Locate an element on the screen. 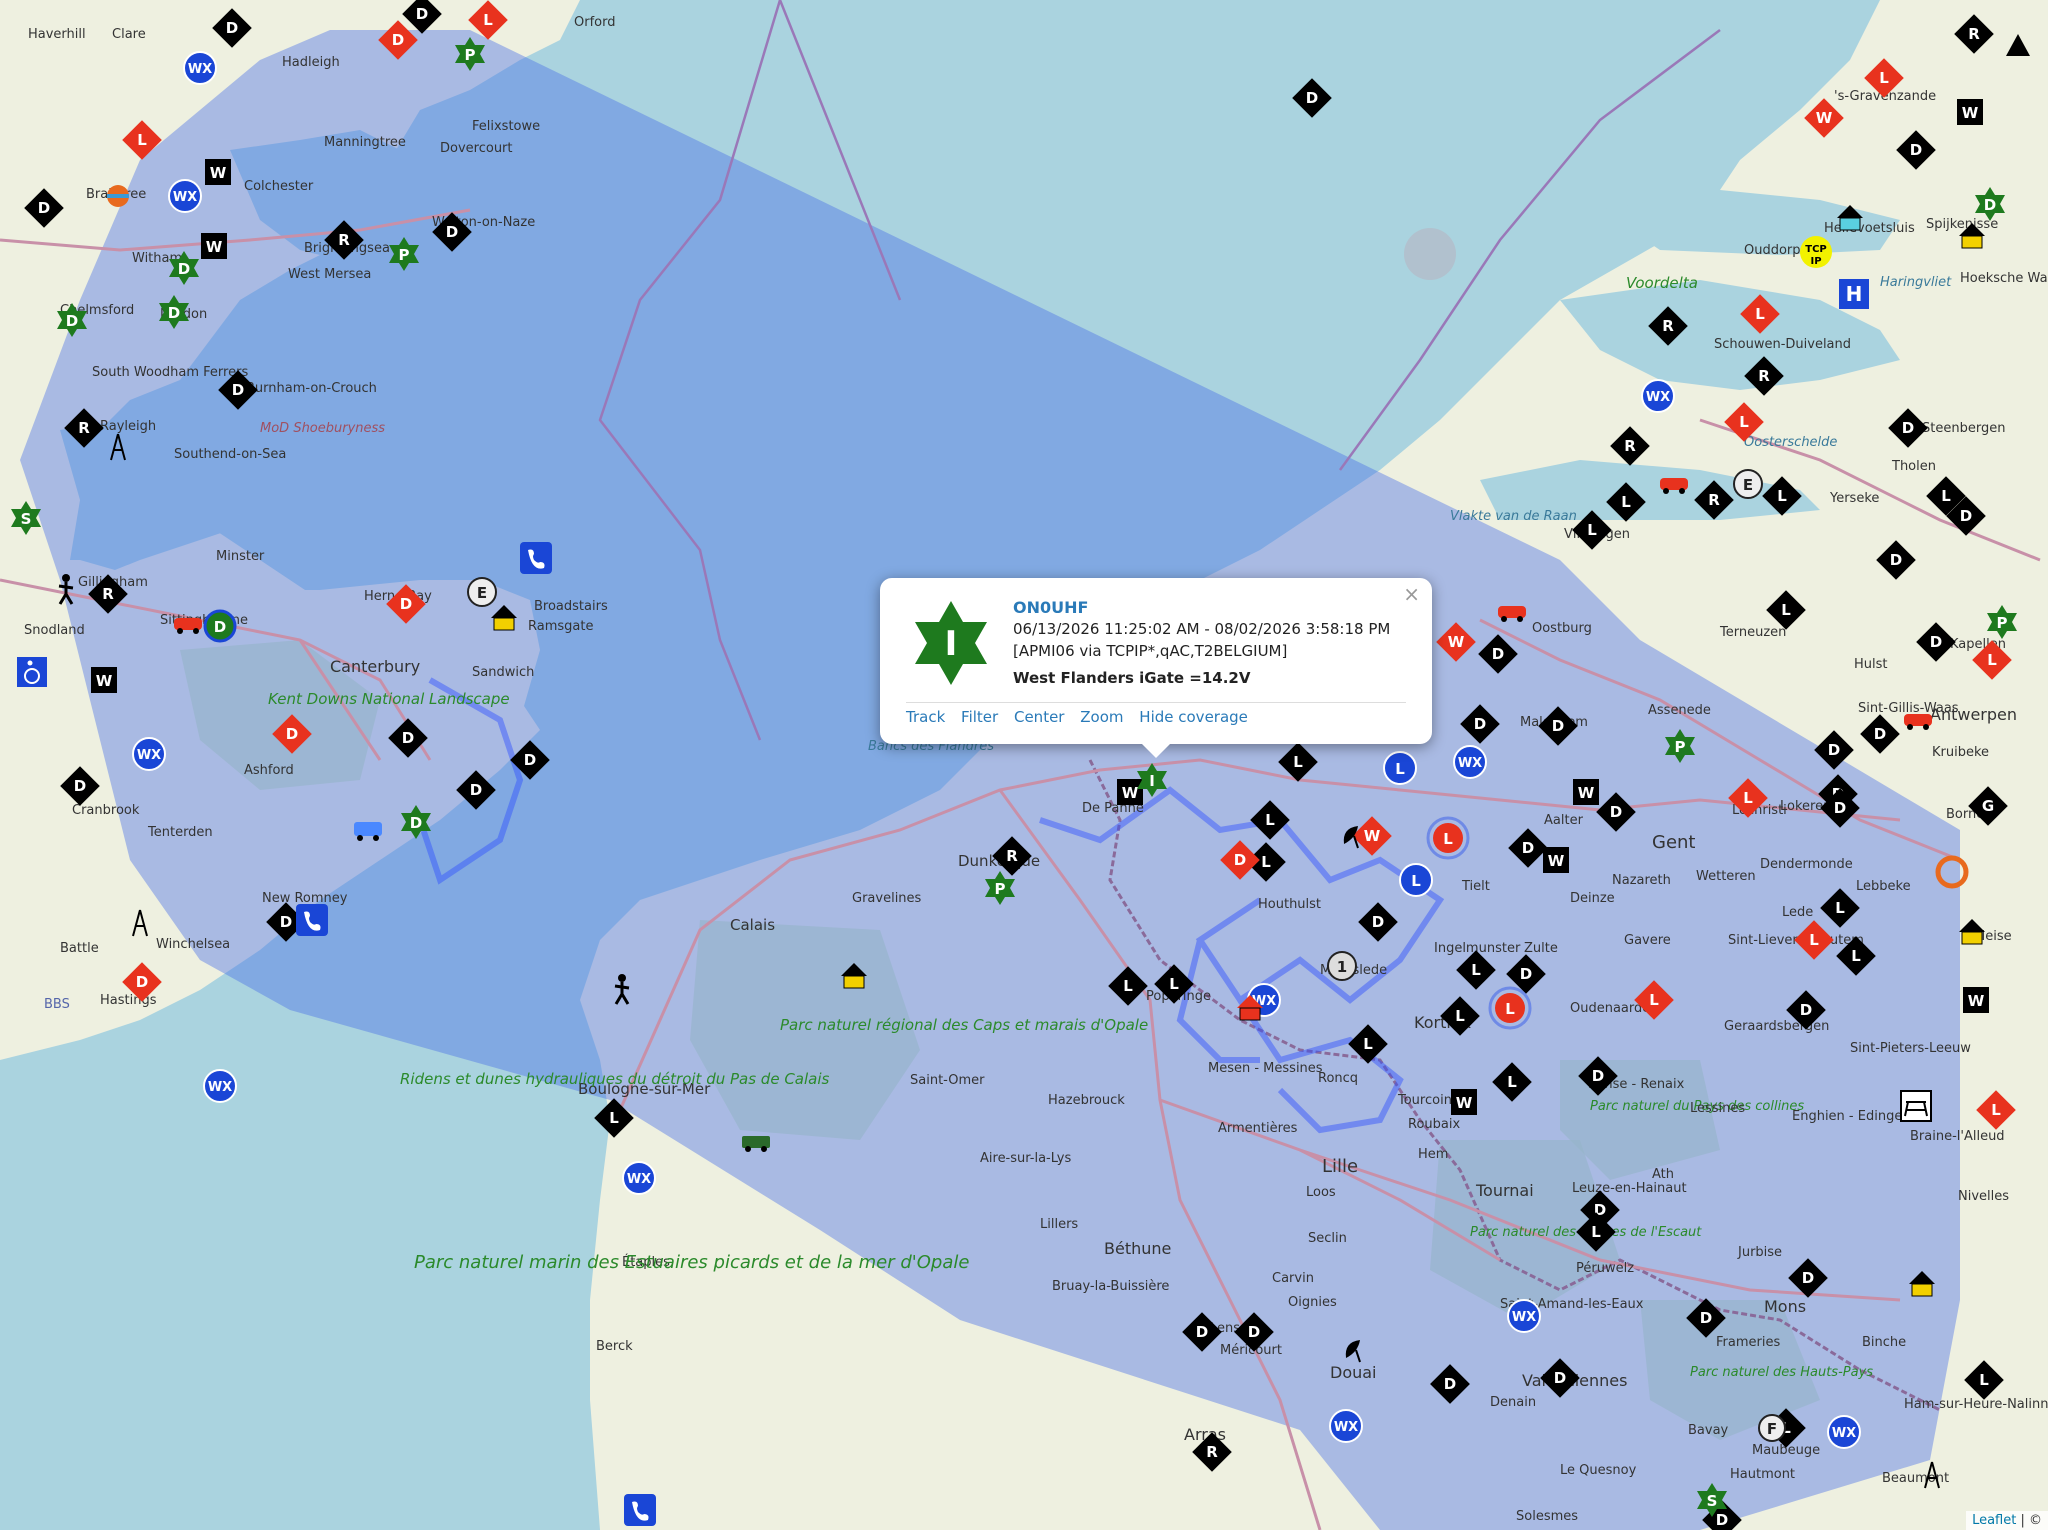  label-ouddorp: Ouddorp is located at coordinates (1772, 250).